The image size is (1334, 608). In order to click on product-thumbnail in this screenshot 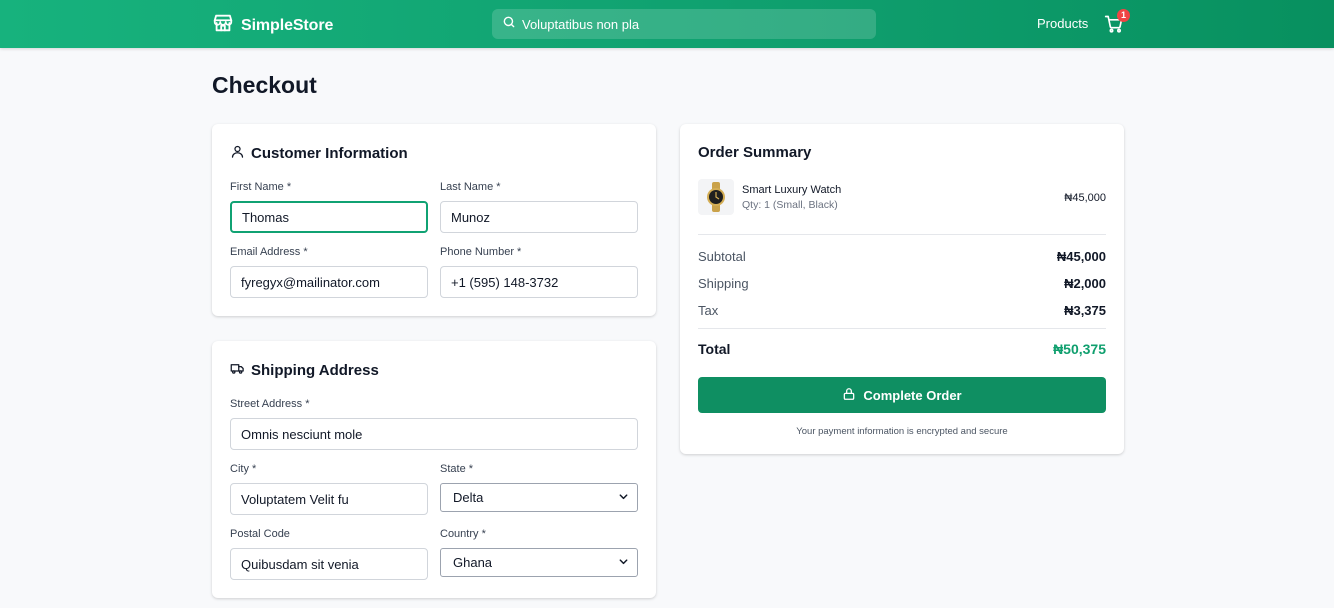, I will do `click(716, 197)`.